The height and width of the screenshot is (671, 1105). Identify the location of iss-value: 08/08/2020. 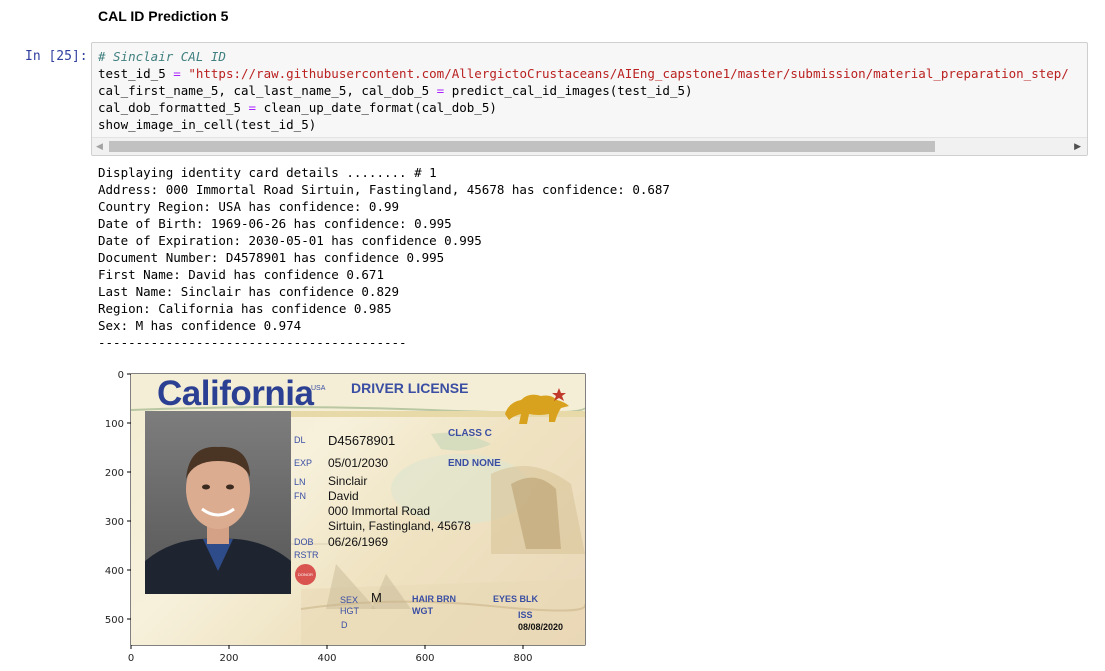
(541, 627).